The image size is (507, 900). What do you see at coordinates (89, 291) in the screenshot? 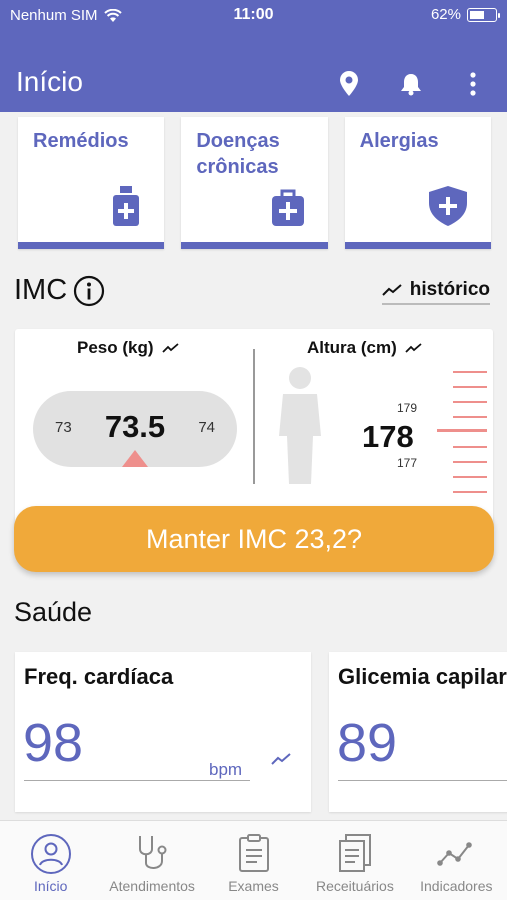
I see `info-icon` at bounding box center [89, 291].